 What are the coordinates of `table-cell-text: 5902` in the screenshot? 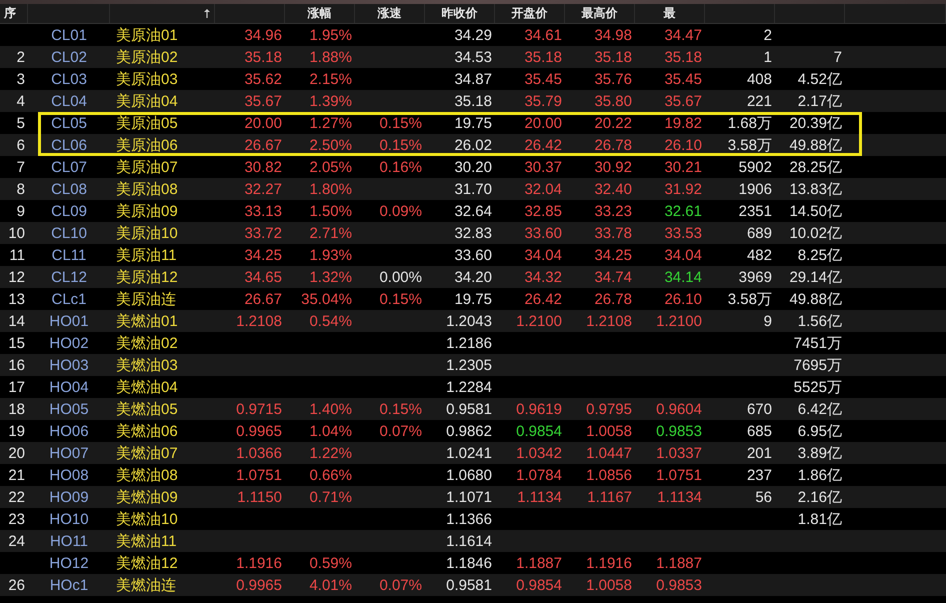 It's located at (755, 168).